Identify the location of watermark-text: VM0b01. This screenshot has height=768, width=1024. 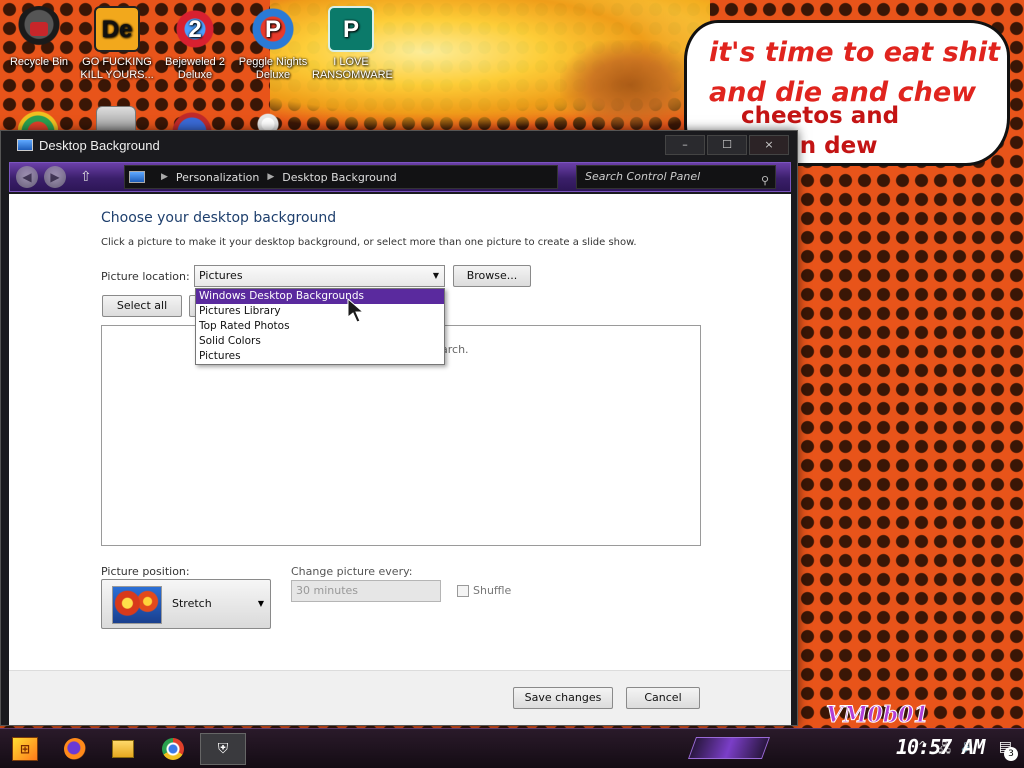
(878, 715).